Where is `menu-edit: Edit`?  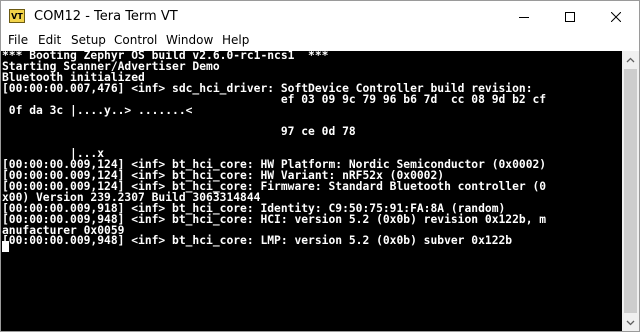 menu-edit: Edit is located at coordinates (49, 40).